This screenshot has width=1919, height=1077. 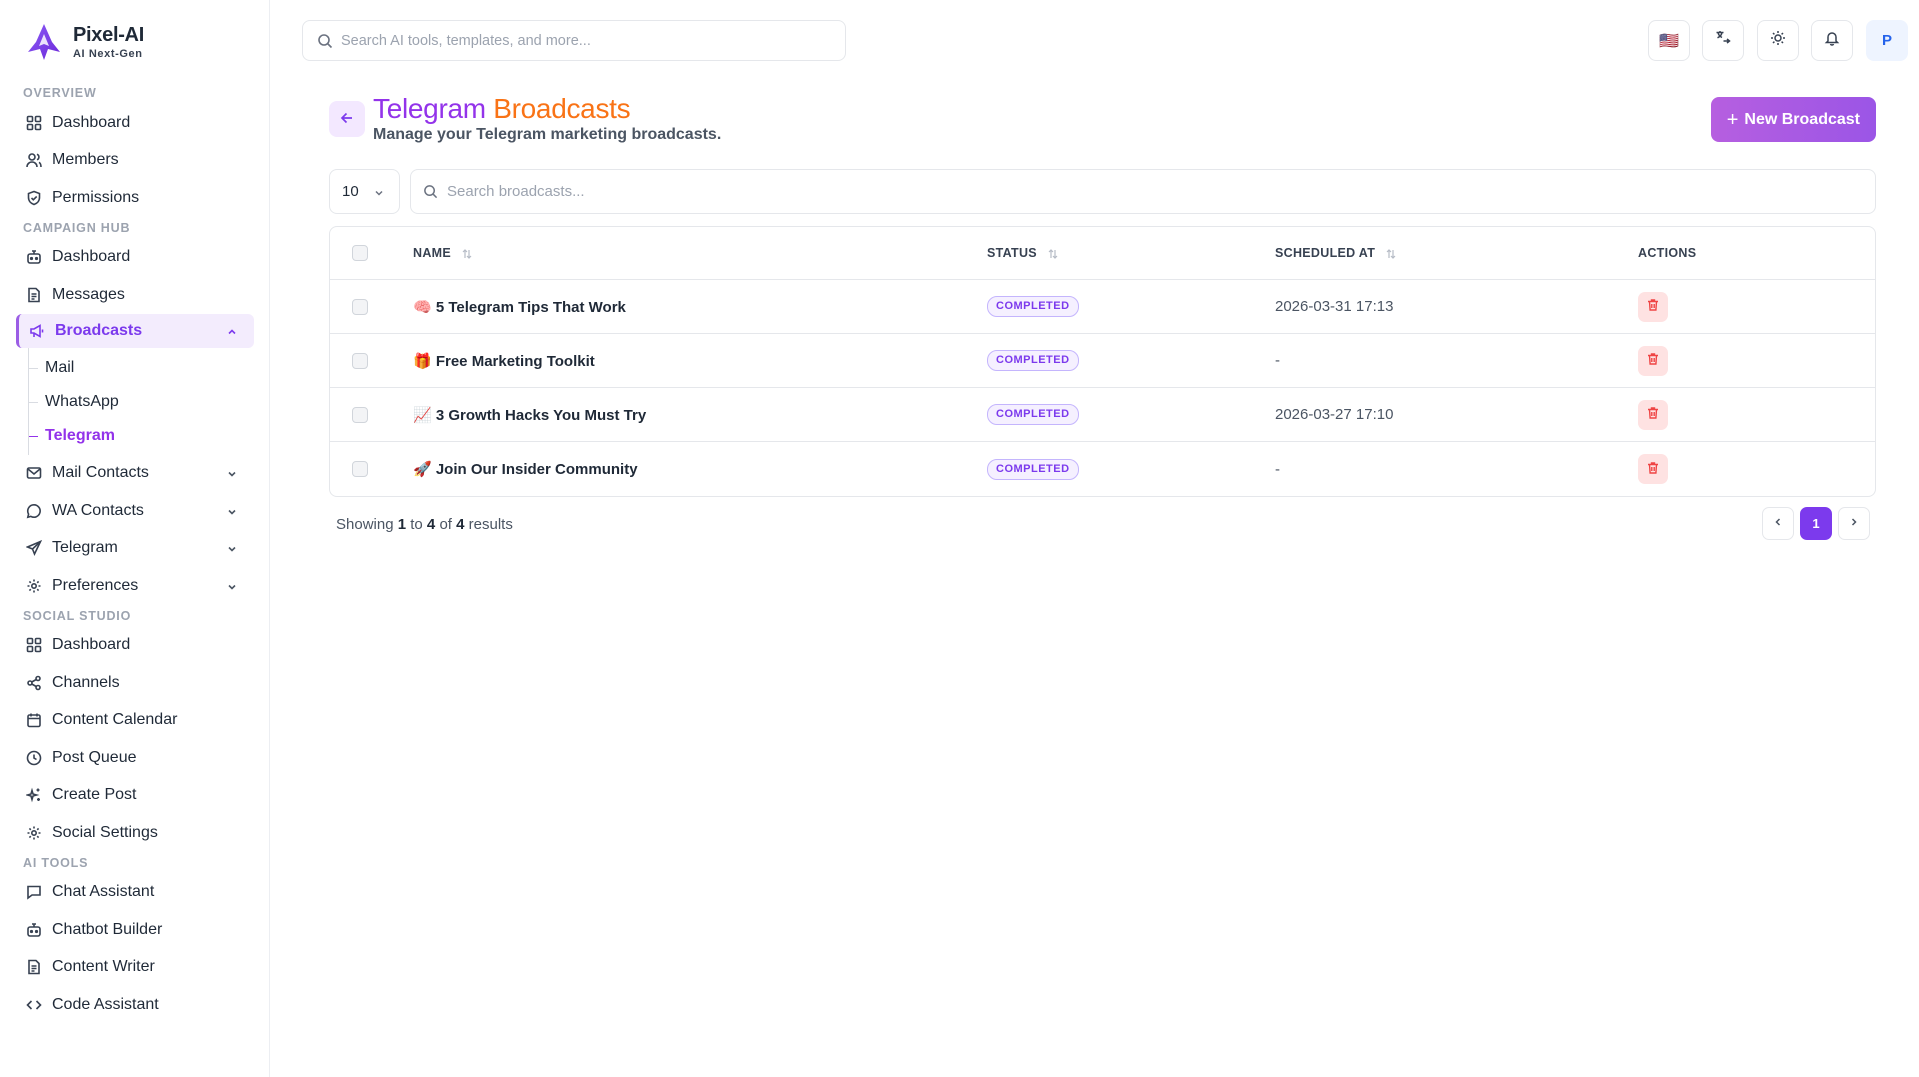 I want to click on language-button: 🇺🇸, so click(x=1669, y=40).